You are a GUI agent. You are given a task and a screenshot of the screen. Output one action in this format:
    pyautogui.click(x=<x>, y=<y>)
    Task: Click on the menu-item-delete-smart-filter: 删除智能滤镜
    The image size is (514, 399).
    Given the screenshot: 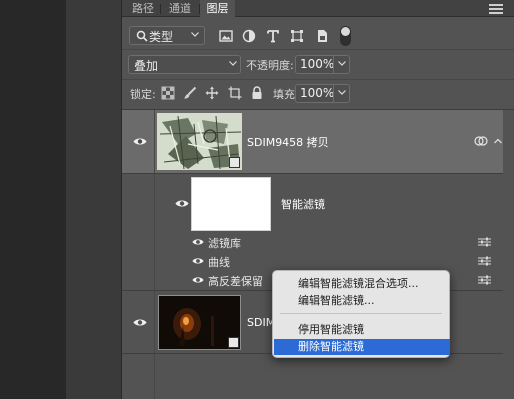 What is the action you would take?
    pyautogui.click(x=362, y=347)
    